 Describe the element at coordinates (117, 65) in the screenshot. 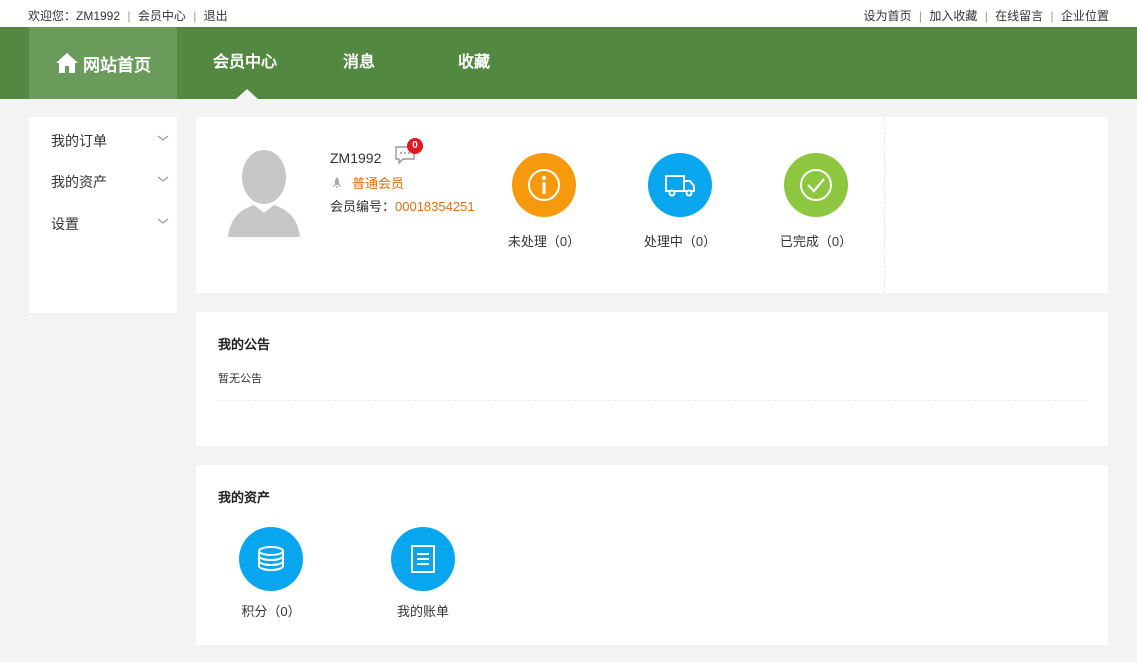

I see `nav-home-label: 网站首页` at that location.